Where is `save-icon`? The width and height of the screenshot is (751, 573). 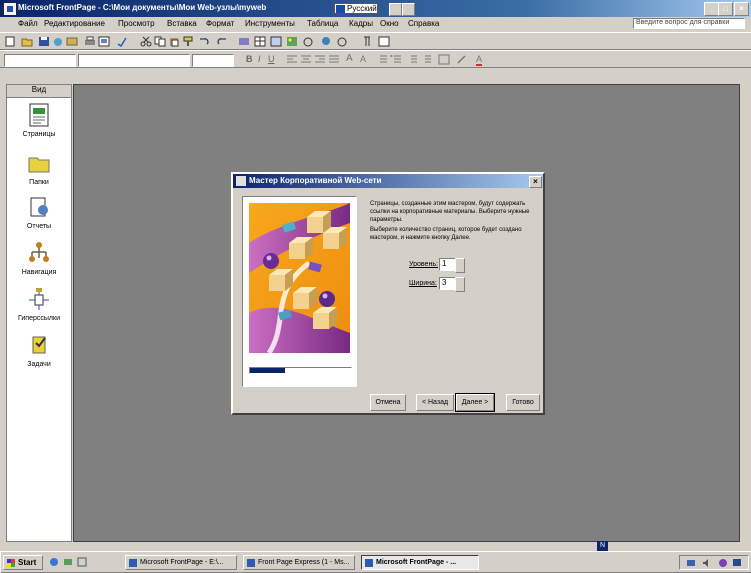
save-icon is located at coordinates (44, 41).